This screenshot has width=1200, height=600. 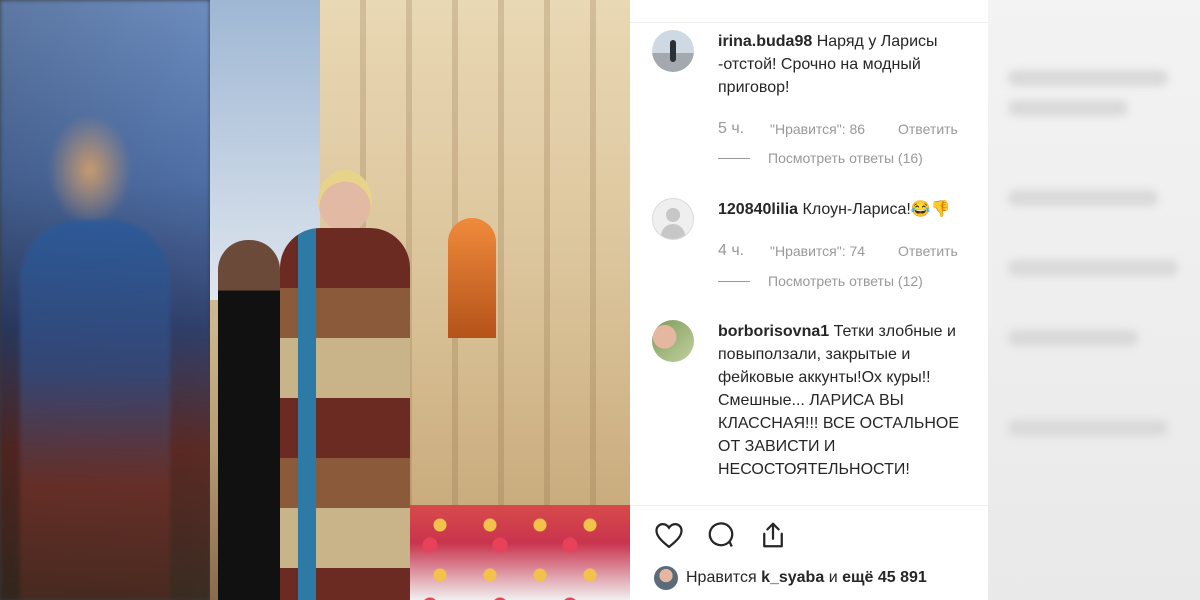 What do you see at coordinates (834, 129) in the screenshot?
I see `comment-likes: "Нравится": 86` at bounding box center [834, 129].